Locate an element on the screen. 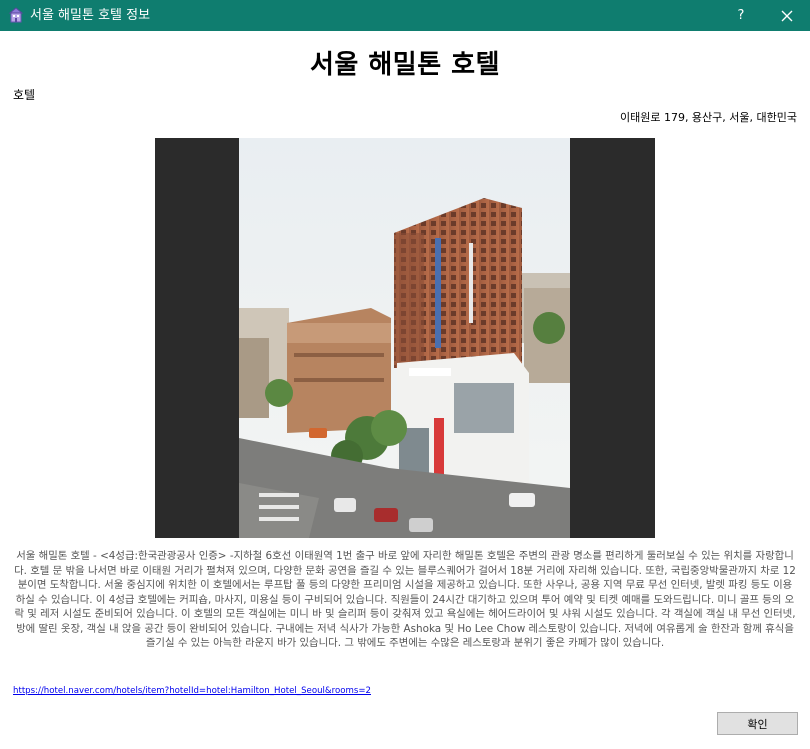 This screenshot has width=810, height=749. help-button: ? is located at coordinates (741, 15).